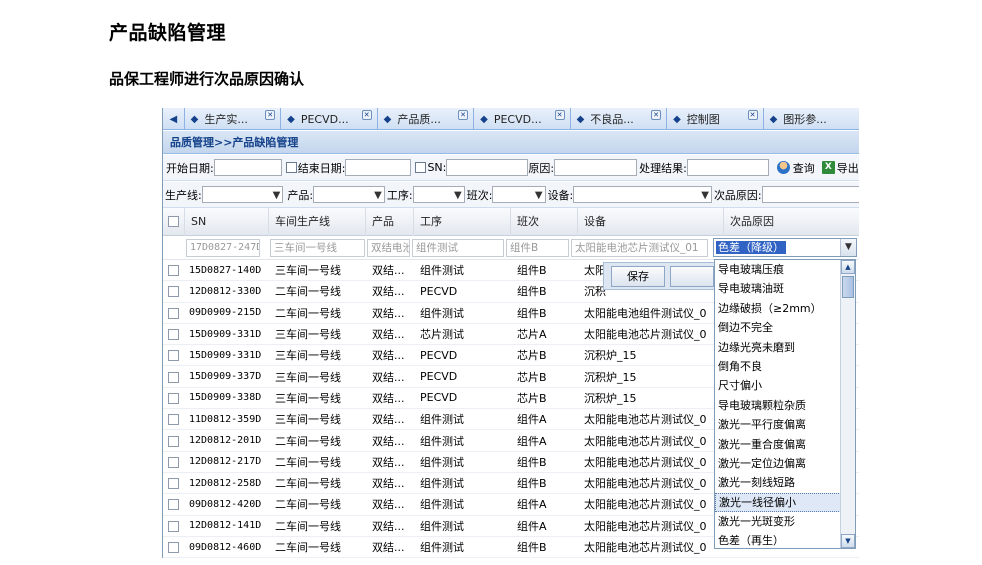 This screenshot has height=565, width=982. I want to click on column-header-shift: 班次, so click(544, 221).